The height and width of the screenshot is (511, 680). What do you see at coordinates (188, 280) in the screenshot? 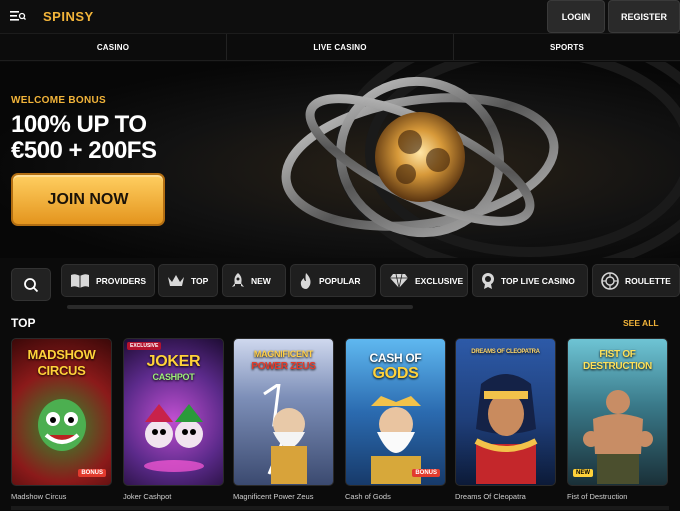
I see `category-top: TOP` at bounding box center [188, 280].